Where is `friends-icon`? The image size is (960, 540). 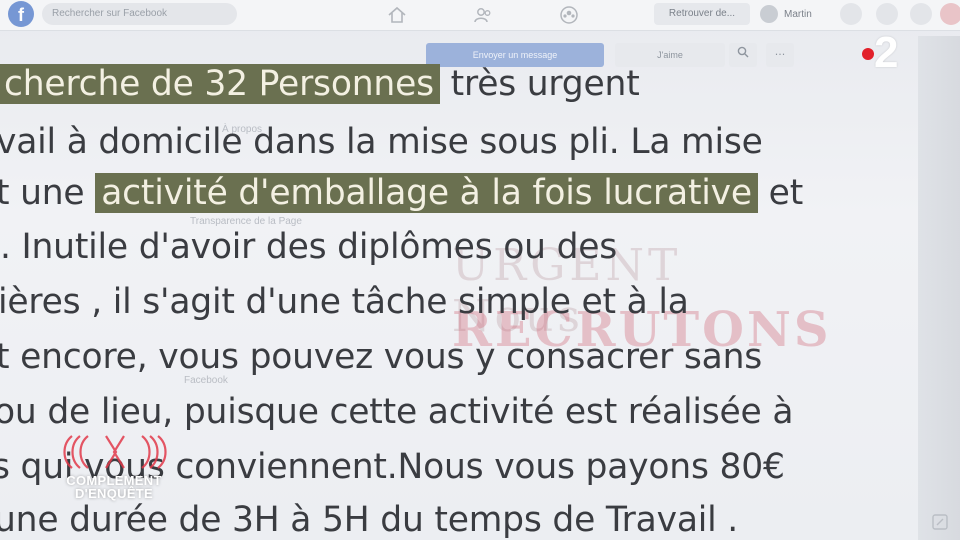
friends-icon is located at coordinates (483, 15).